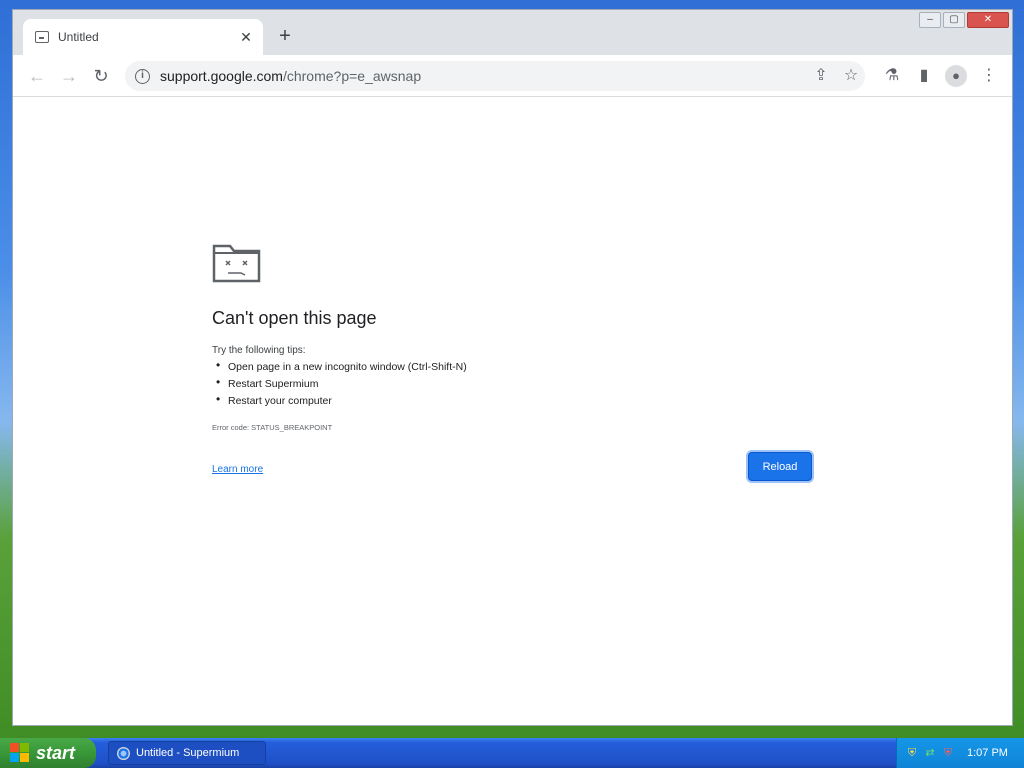  Describe the element at coordinates (930, 753) in the screenshot. I see `network-icon: ⇄` at that location.